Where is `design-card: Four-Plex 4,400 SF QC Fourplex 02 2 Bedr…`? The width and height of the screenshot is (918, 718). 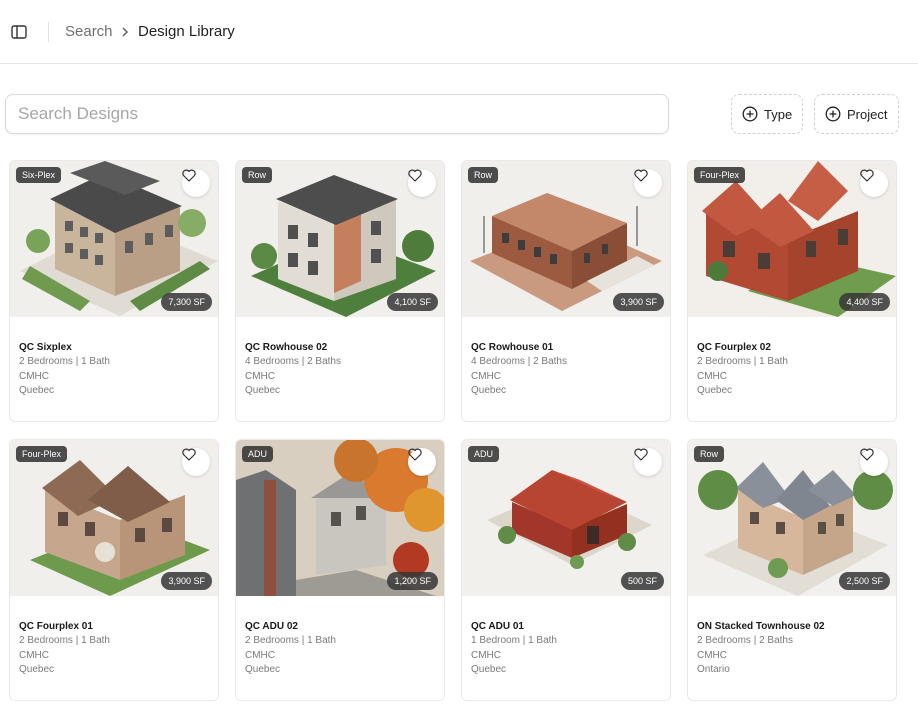 design-card: Four-Plex 4,400 SF QC Fourplex 02 2 Bedr… is located at coordinates (792, 291).